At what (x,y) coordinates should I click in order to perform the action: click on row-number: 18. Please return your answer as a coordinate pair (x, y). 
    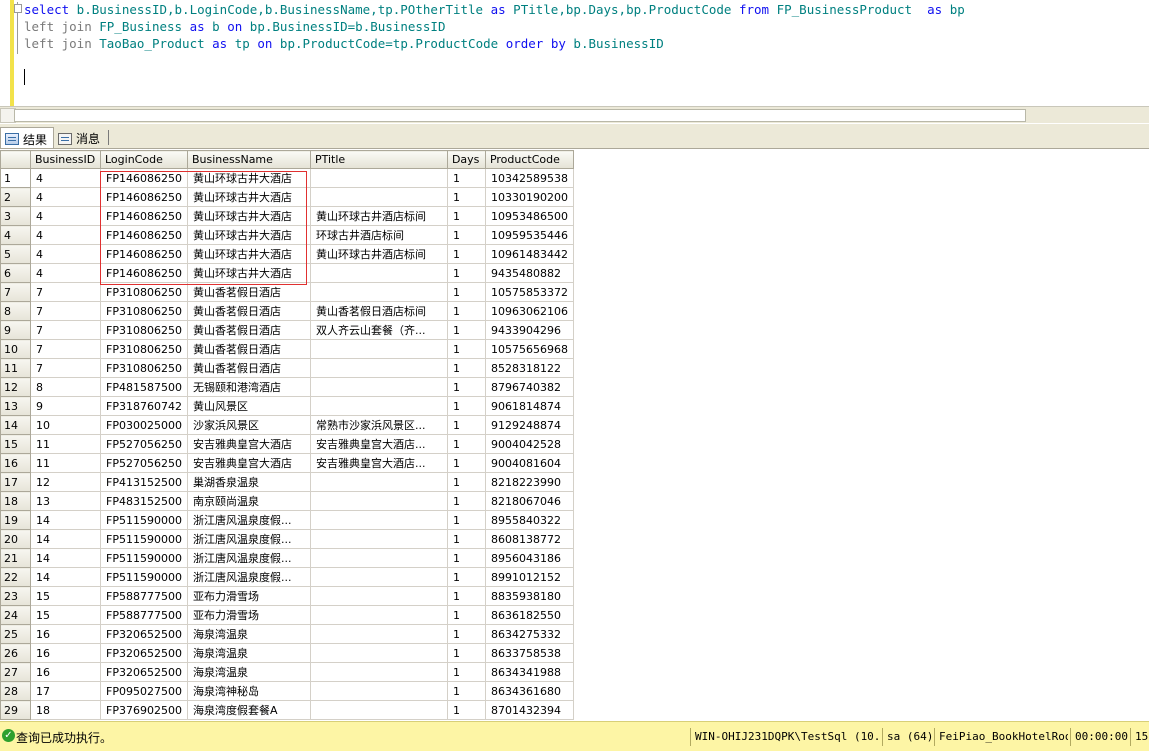
    Looking at the image, I should click on (15, 501).